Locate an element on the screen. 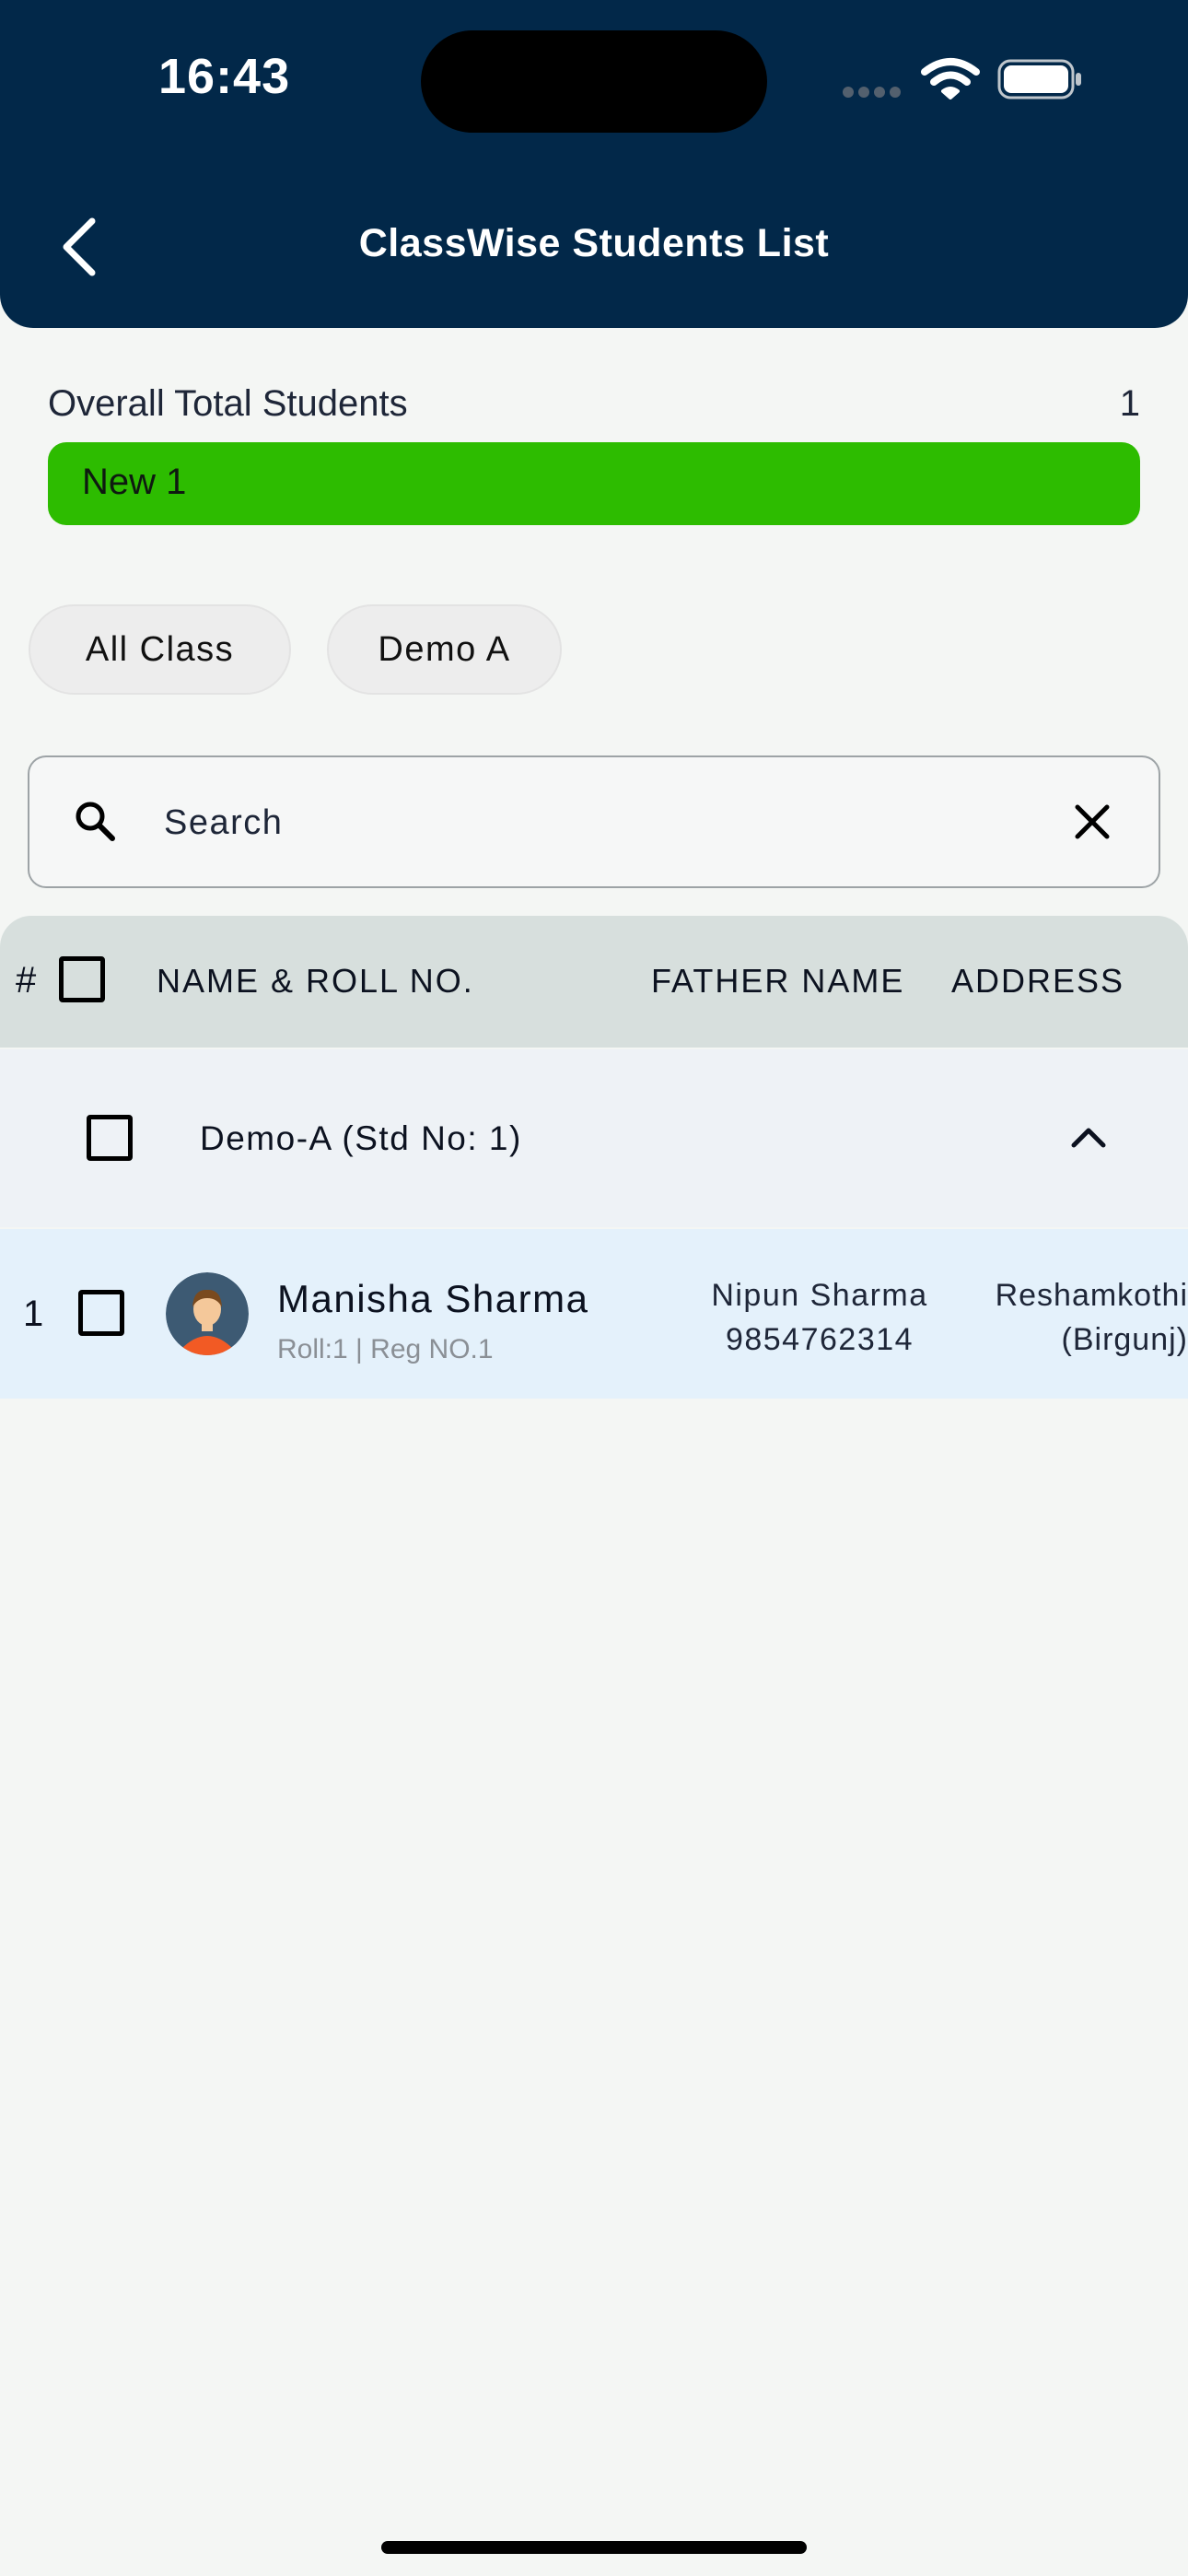 The height and width of the screenshot is (2576, 1188). father-name: Nipun Sharma is located at coordinates (819, 1295).